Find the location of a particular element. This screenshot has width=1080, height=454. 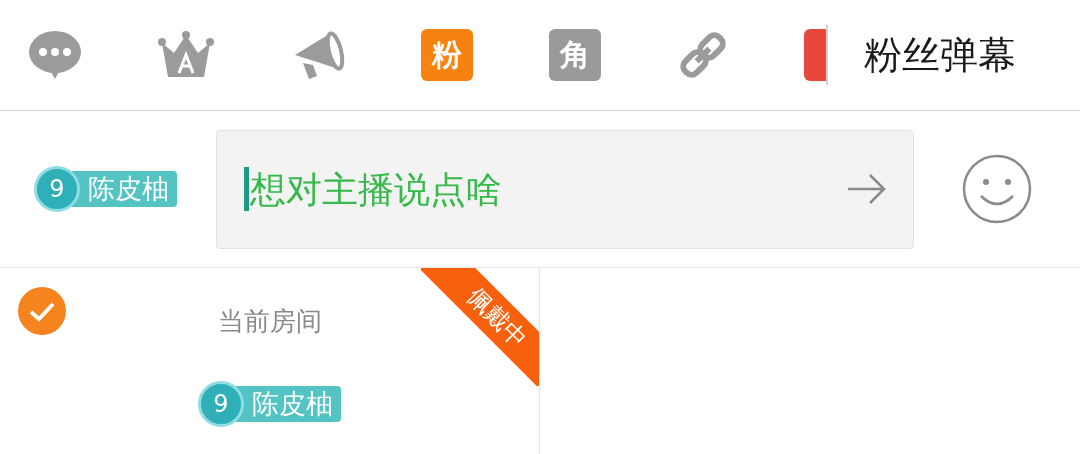

send-arrow-icon is located at coordinates (867, 188).